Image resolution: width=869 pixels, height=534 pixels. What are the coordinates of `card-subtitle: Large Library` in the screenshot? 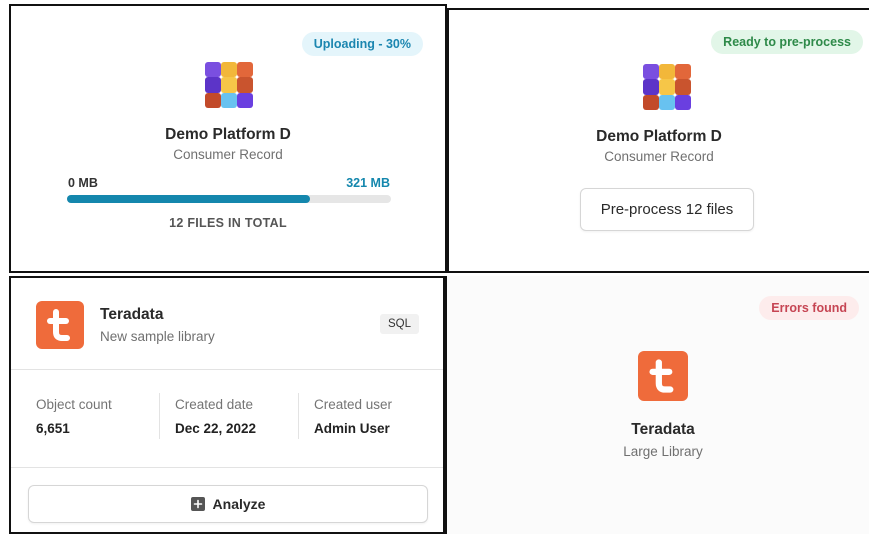 It's located at (663, 451).